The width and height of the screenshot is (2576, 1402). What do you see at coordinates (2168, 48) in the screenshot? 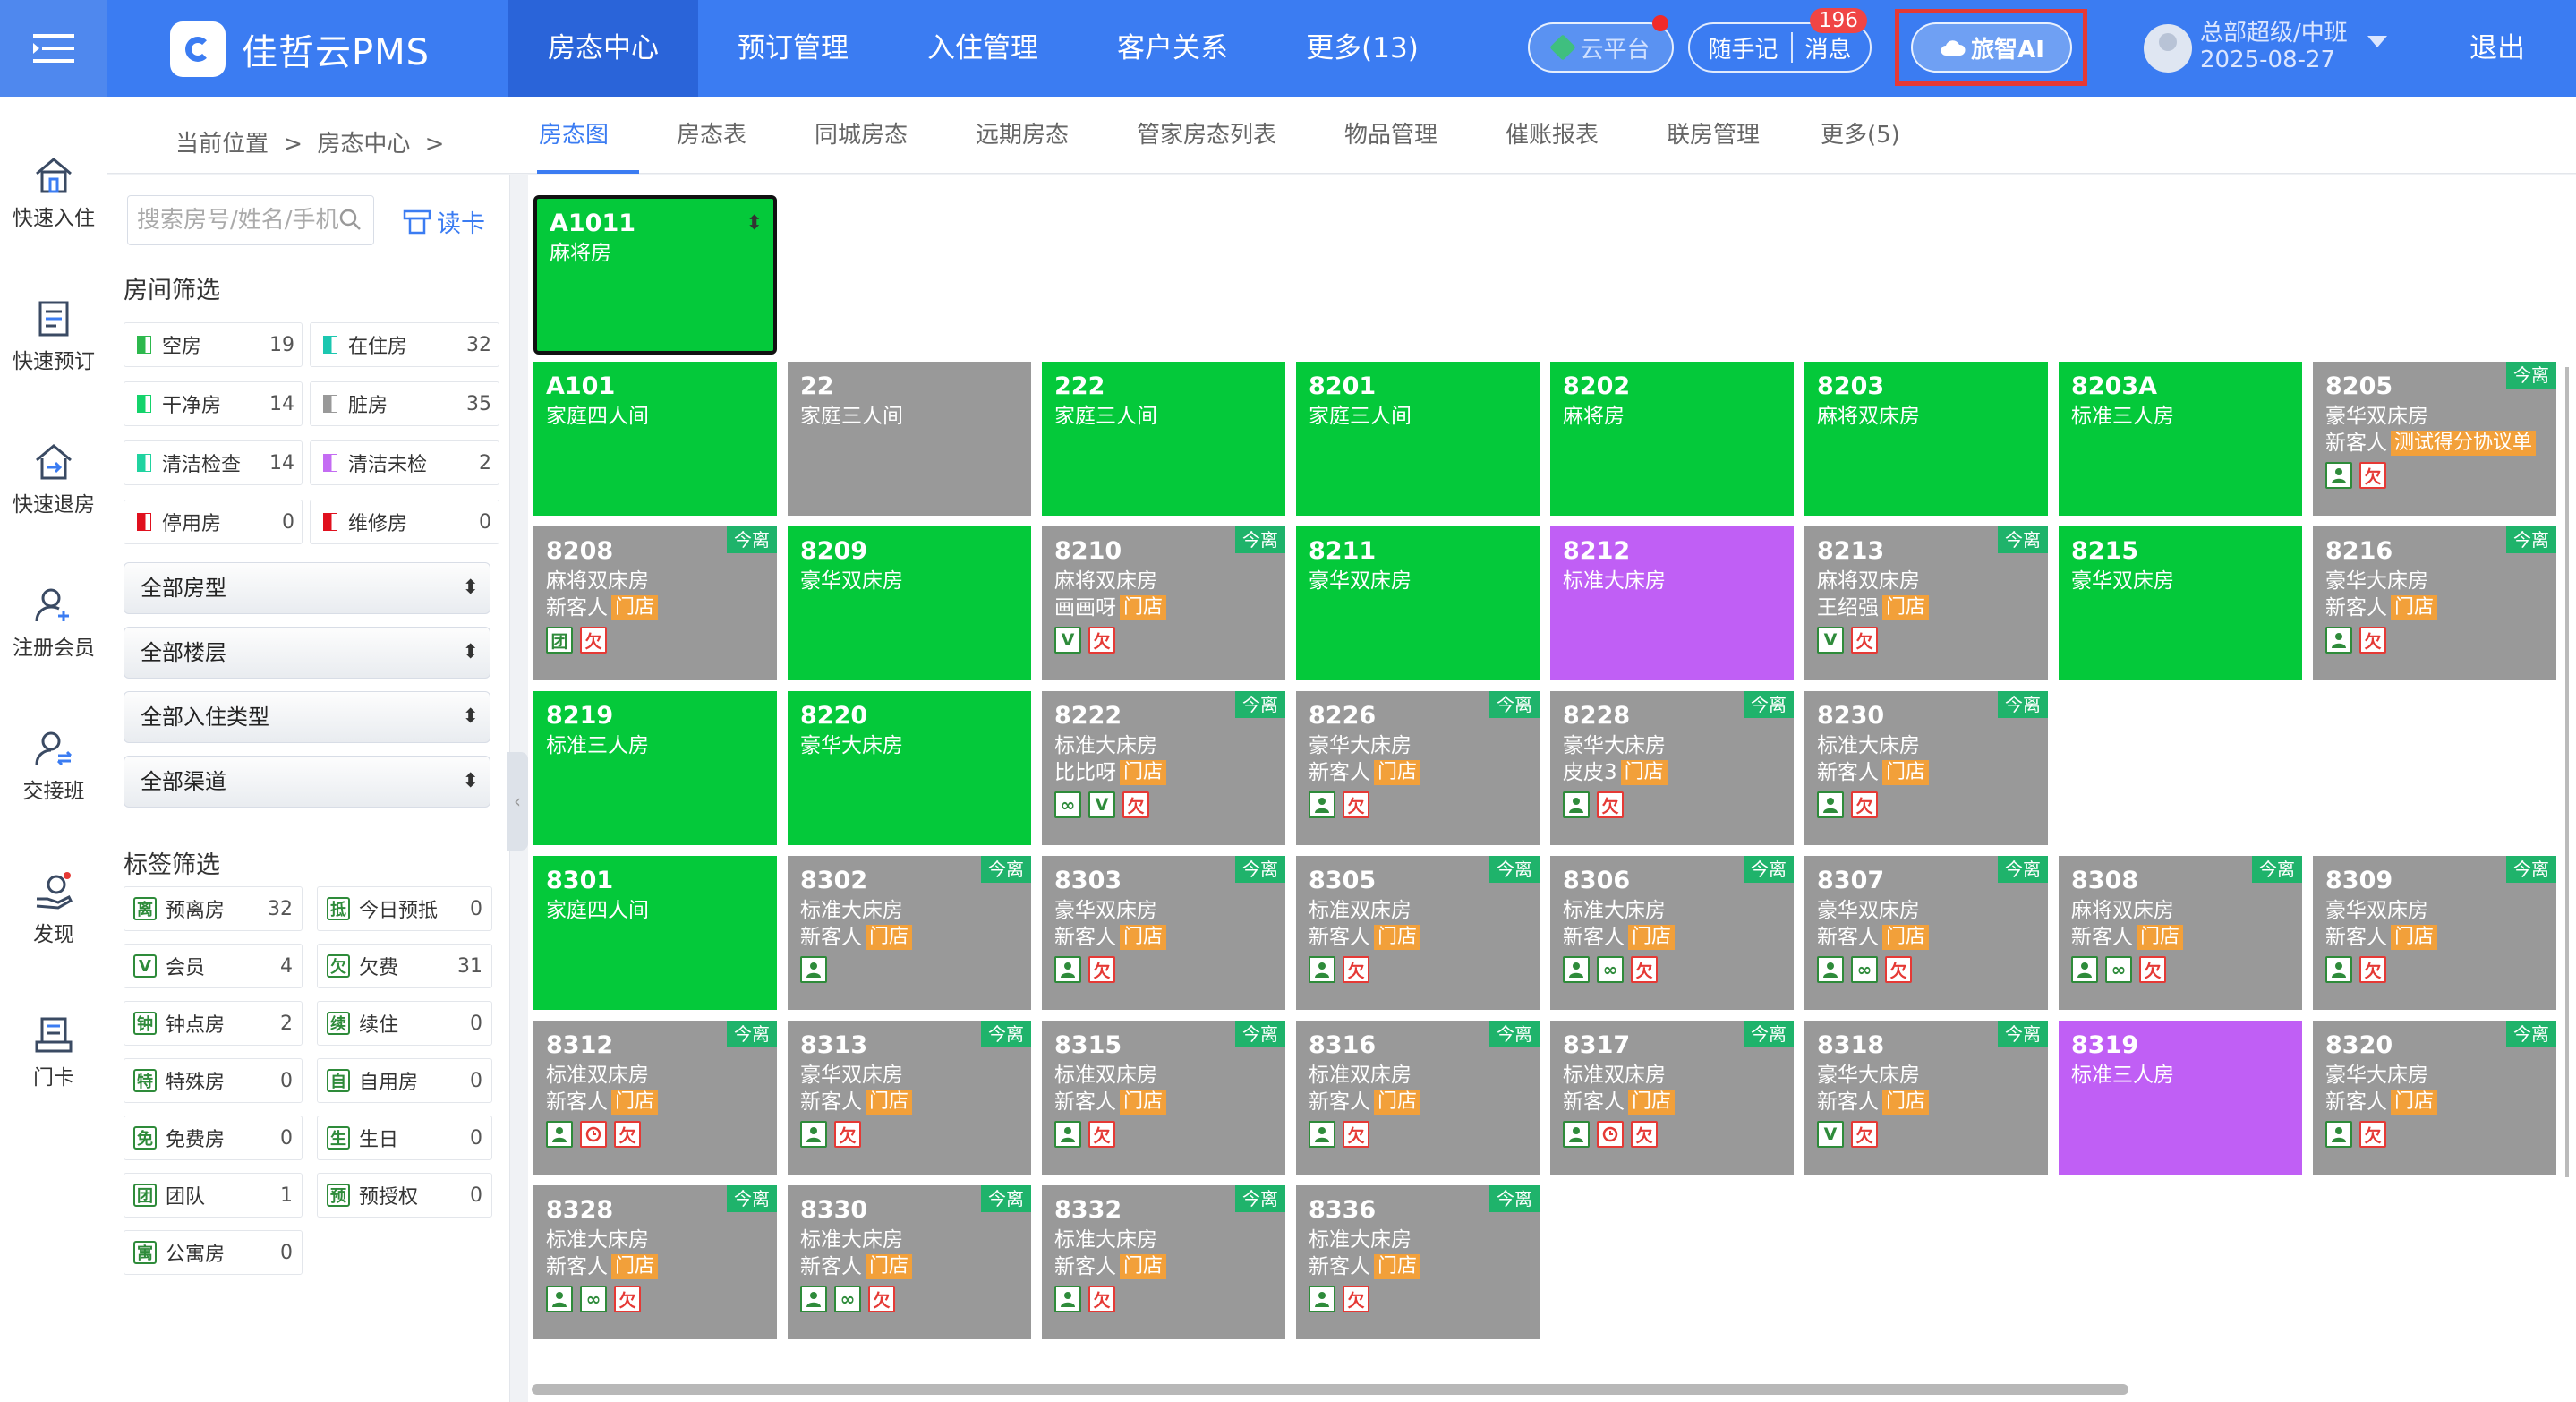
I see `user-avatar` at bounding box center [2168, 48].